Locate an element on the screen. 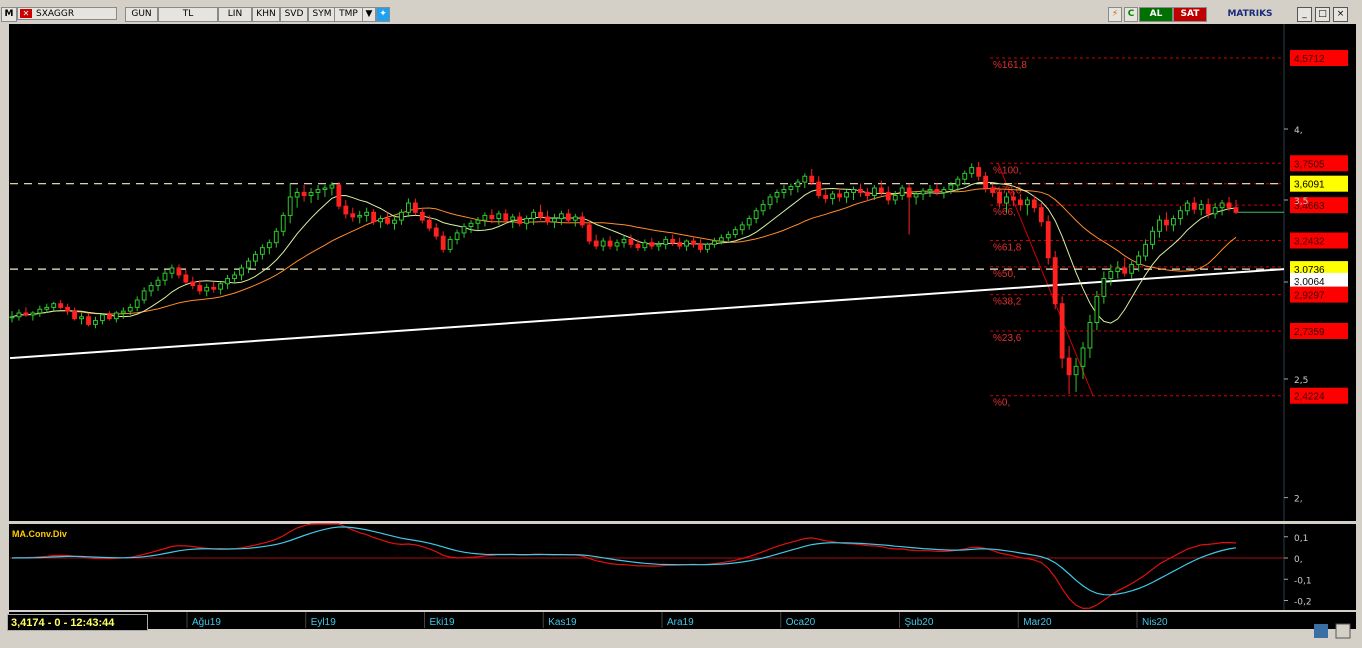 The height and width of the screenshot is (648, 1362). menu-button: M is located at coordinates (9, 14).